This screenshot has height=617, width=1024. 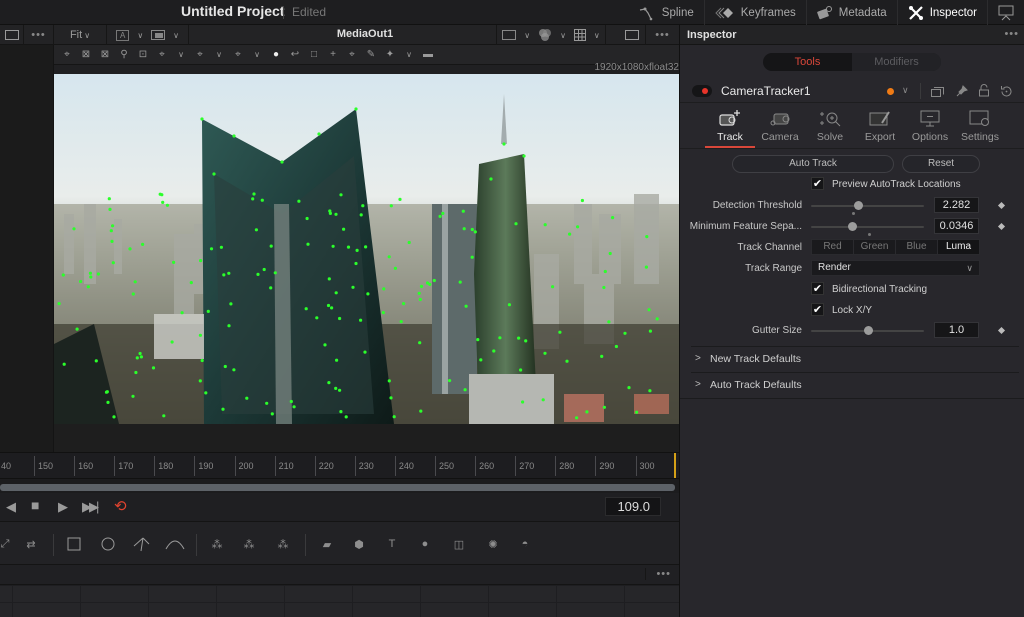 What do you see at coordinates (31, 544) in the screenshot?
I see `merge-icon: ⇄` at bounding box center [31, 544].